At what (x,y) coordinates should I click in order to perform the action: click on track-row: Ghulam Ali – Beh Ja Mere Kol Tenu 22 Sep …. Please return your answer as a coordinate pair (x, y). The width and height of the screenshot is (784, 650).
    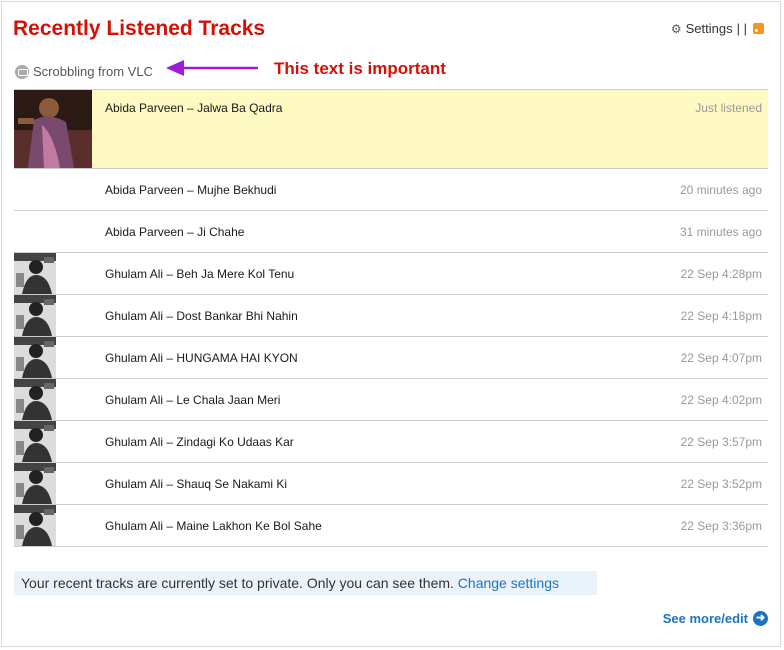
    Looking at the image, I should click on (391, 274).